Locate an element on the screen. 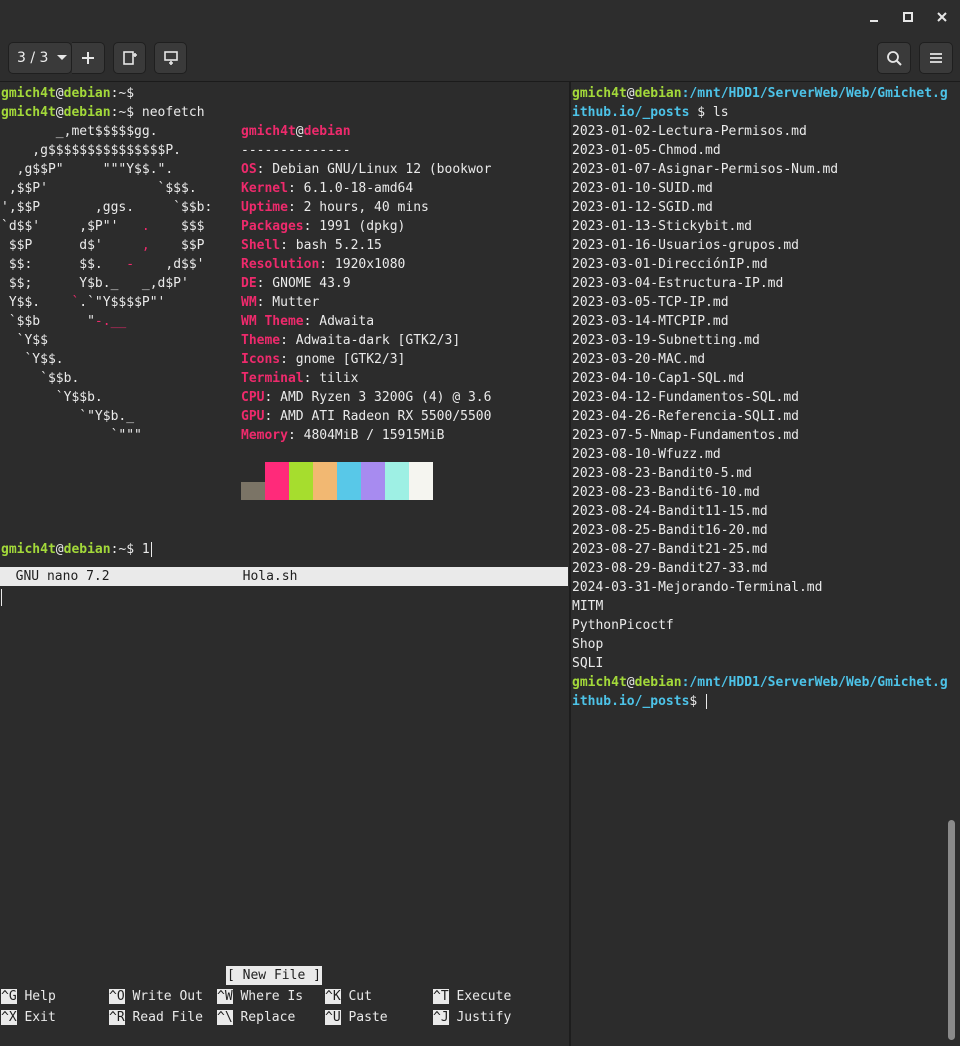 Image resolution: width=960 pixels, height=1046 pixels. nano-shortcut: ^W Where Is is located at coordinates (260, 996).